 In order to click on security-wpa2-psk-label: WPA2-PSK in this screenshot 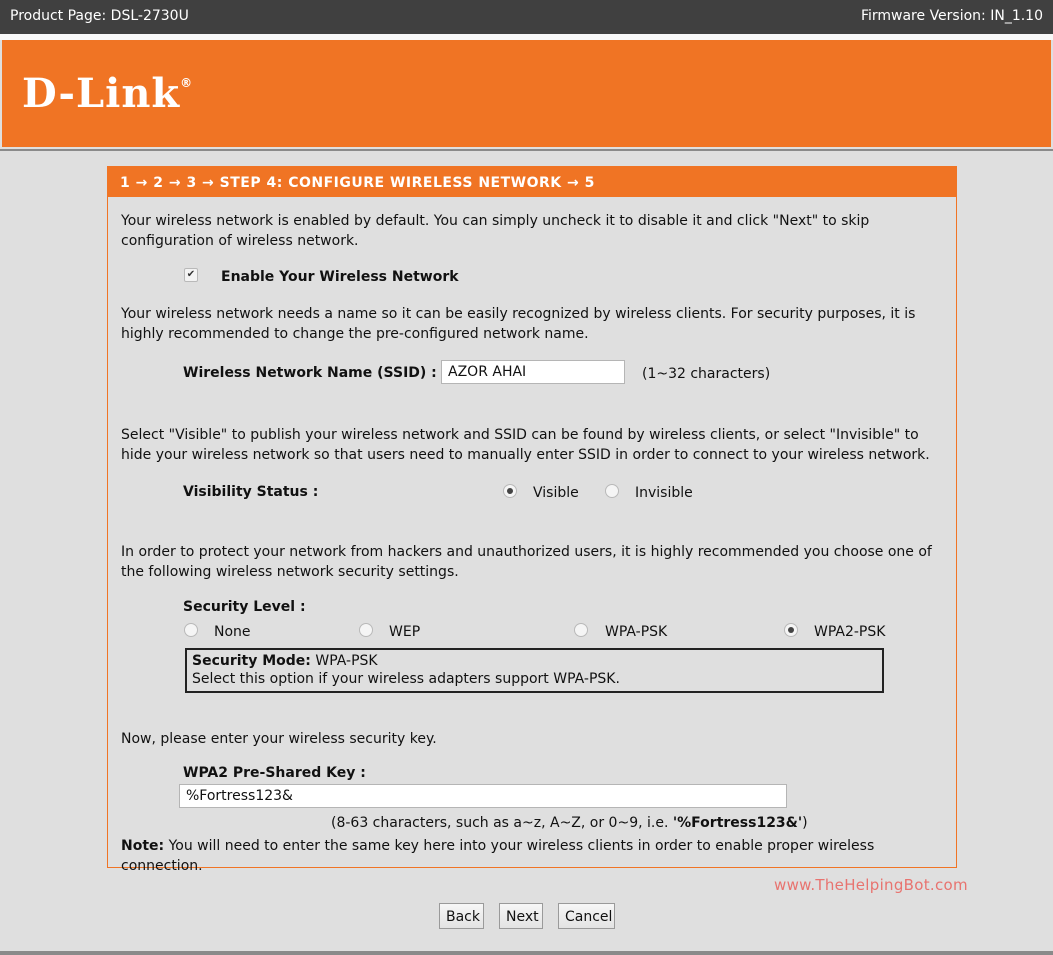, I will do `click(850, 632)`.